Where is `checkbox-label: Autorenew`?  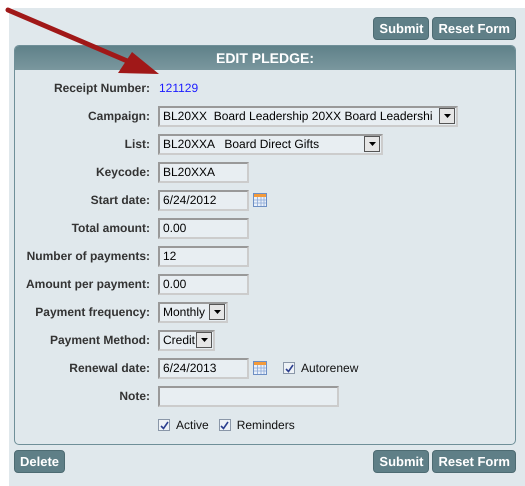
checkbox-label: Autorenew is located at coordinates (329, 368).